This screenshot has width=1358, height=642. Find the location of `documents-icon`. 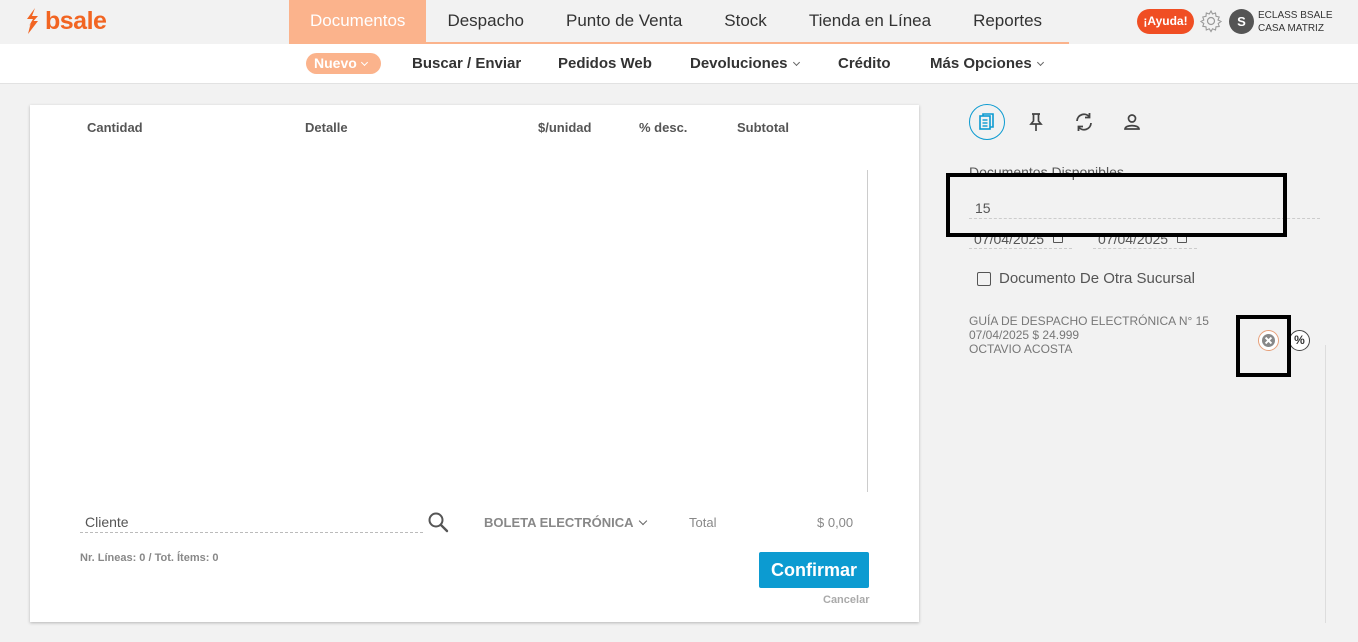

documents-icon is located at coordinates (986, 121).